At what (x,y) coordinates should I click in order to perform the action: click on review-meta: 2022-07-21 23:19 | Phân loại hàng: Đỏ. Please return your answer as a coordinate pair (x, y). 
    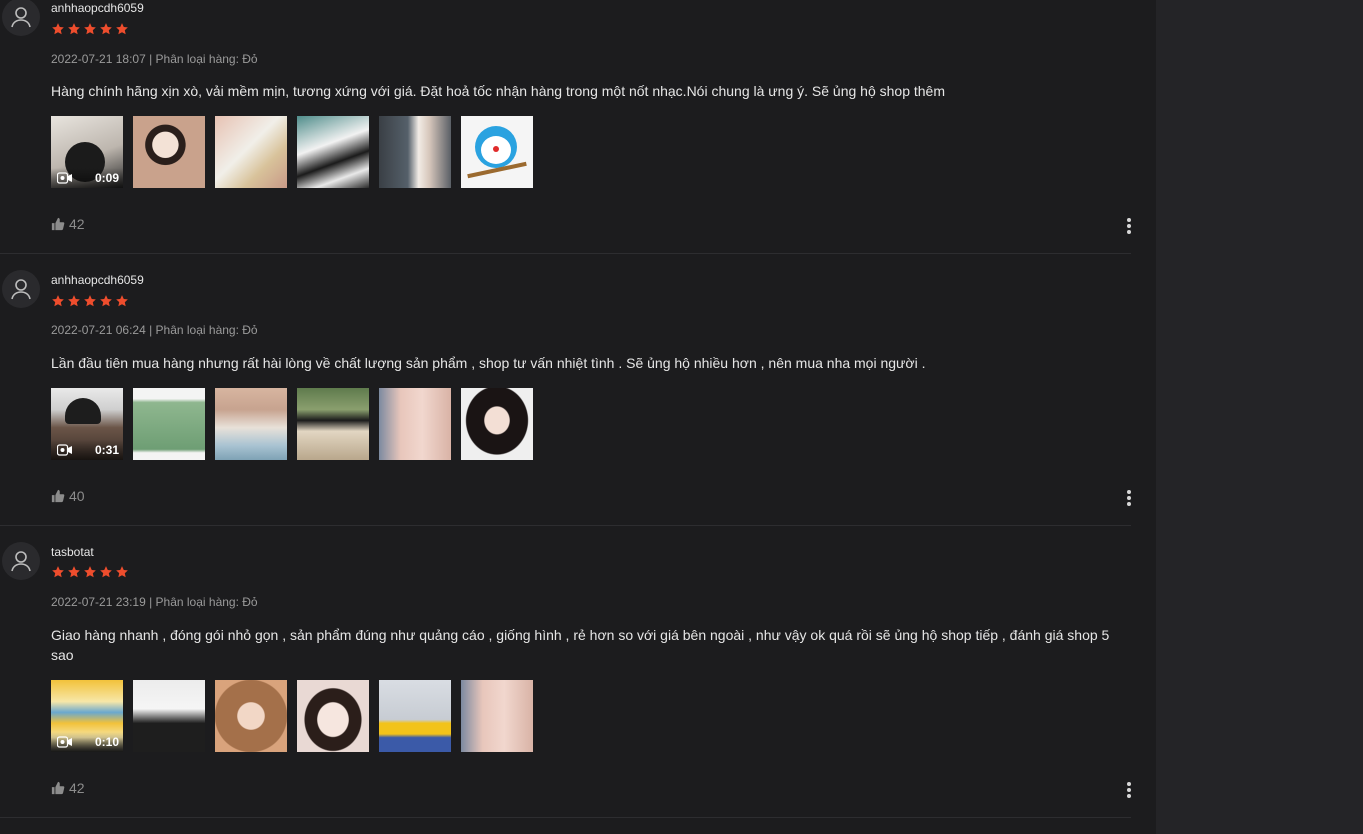
    Looking at the image, I should click on (154, 602).